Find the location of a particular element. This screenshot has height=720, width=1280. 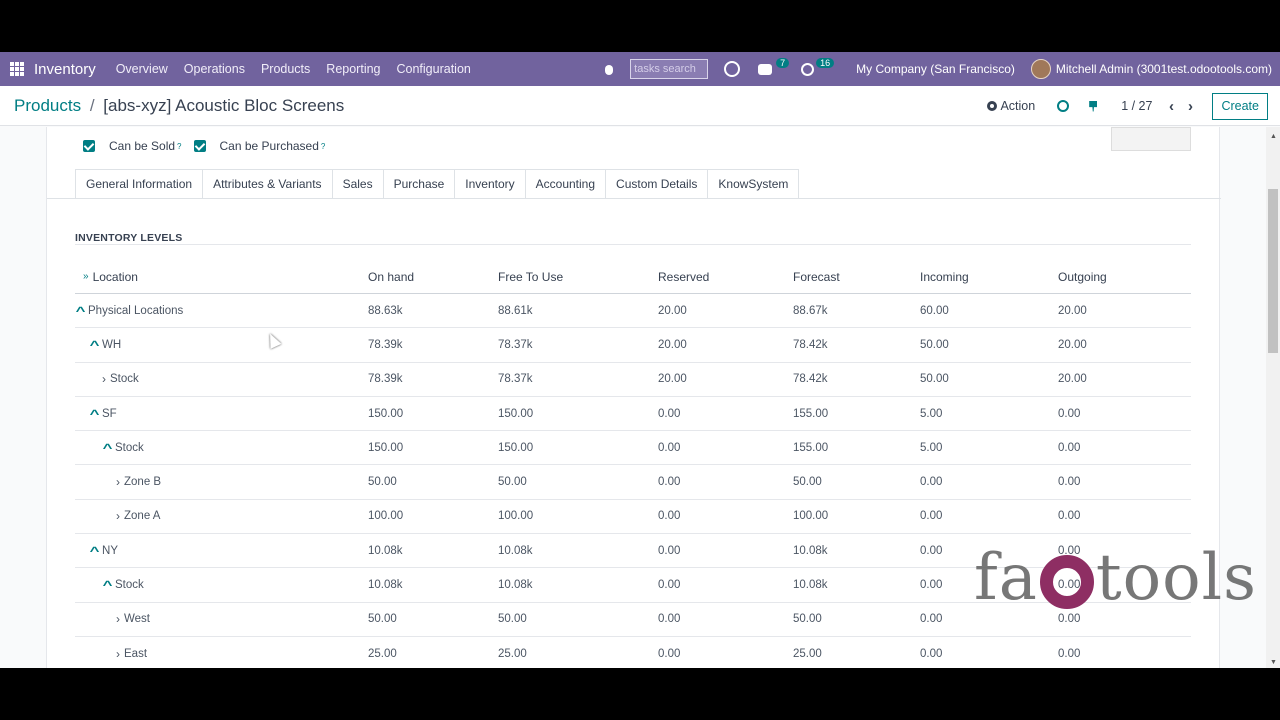

breadcrumb-current: [abs-xyz] Acoustic Bloc Screens is located at coordinates (224, 105).